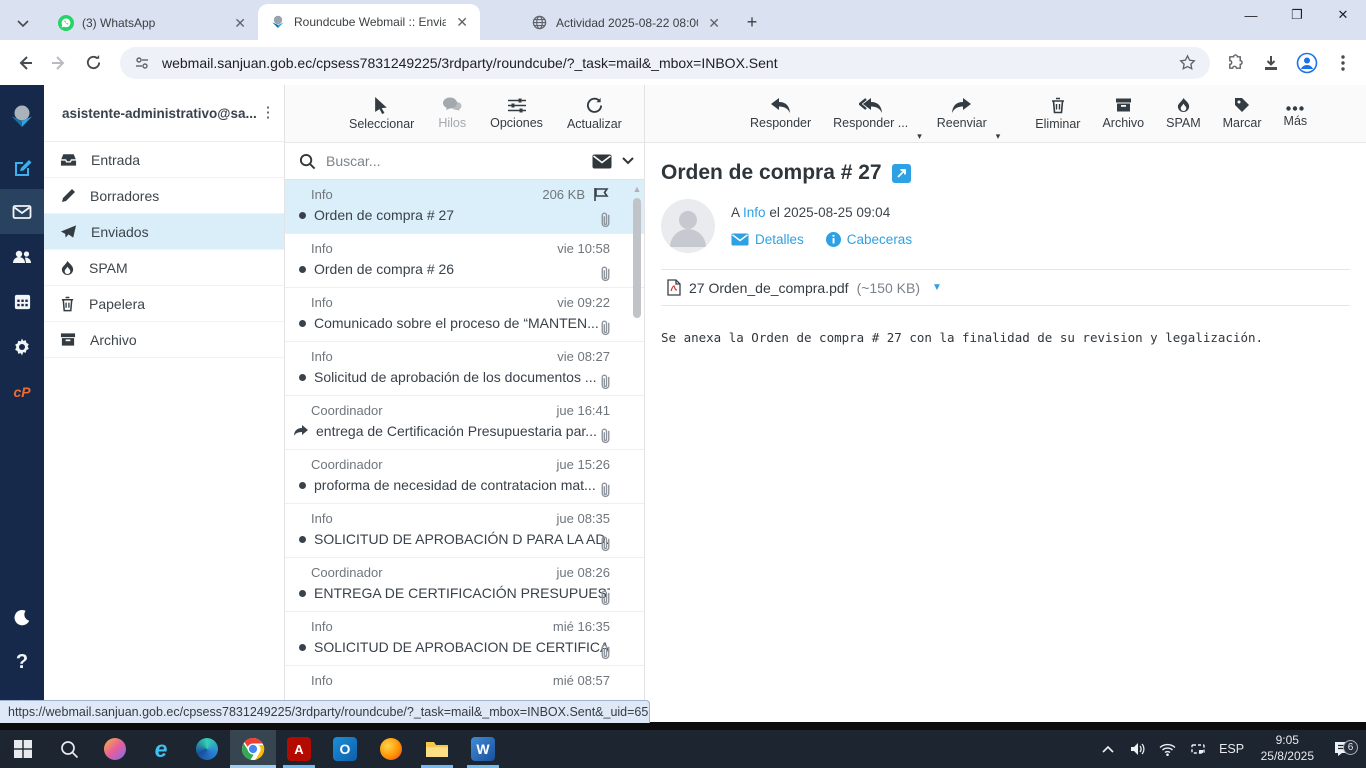  What do you see at coordinates (1287, 748) in the screenshot?
I see `taskbar-clock: 9:05 25/8/2025` at bounding box center [1287, 748].